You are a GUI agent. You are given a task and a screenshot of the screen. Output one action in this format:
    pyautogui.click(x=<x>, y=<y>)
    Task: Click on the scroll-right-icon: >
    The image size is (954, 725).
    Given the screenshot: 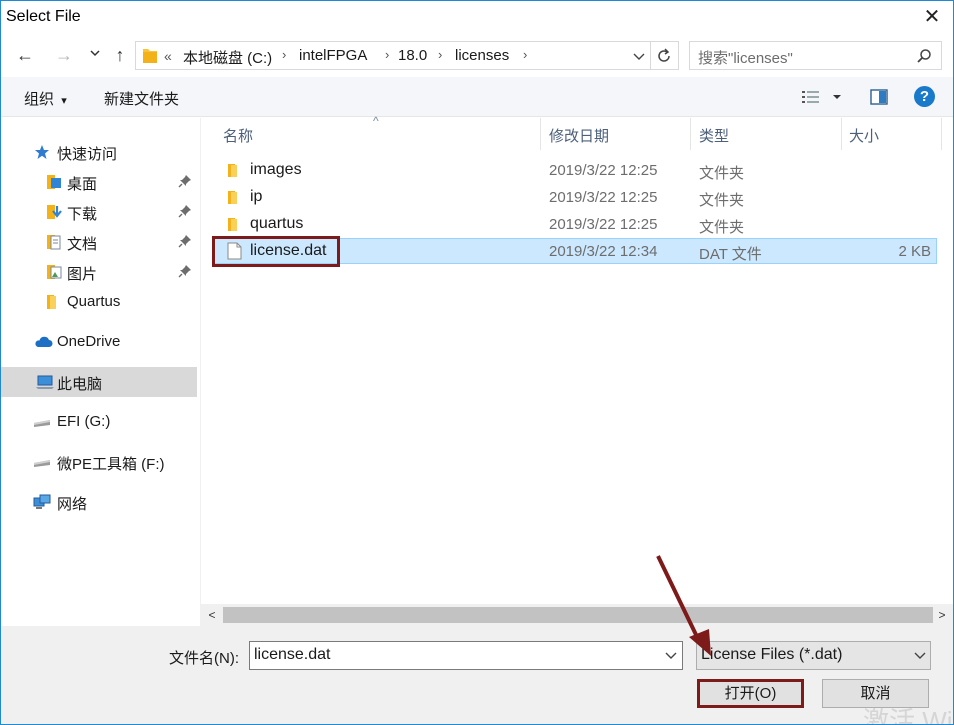 What is the action you would take?
    pyautogui.click(x=942, y=615)
    